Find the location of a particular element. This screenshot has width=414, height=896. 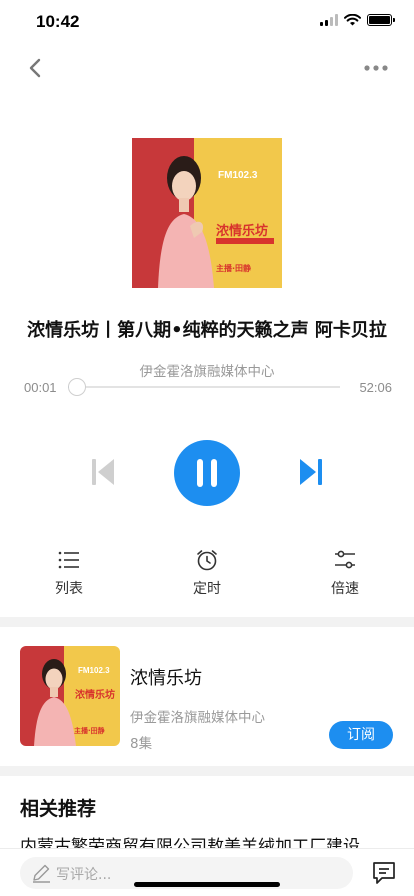

wifi-icon is located at coordinates (352, 20).